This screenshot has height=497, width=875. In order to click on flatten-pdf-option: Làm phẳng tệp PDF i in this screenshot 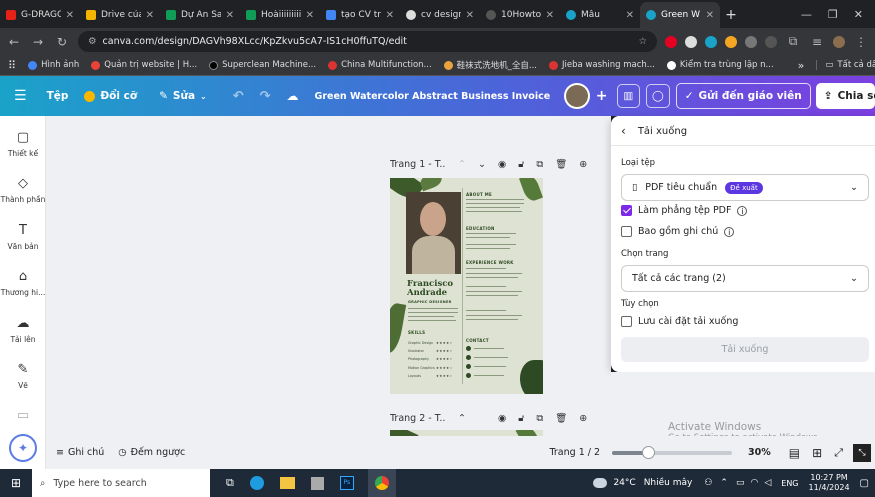, I will do `click(684, 210)`.